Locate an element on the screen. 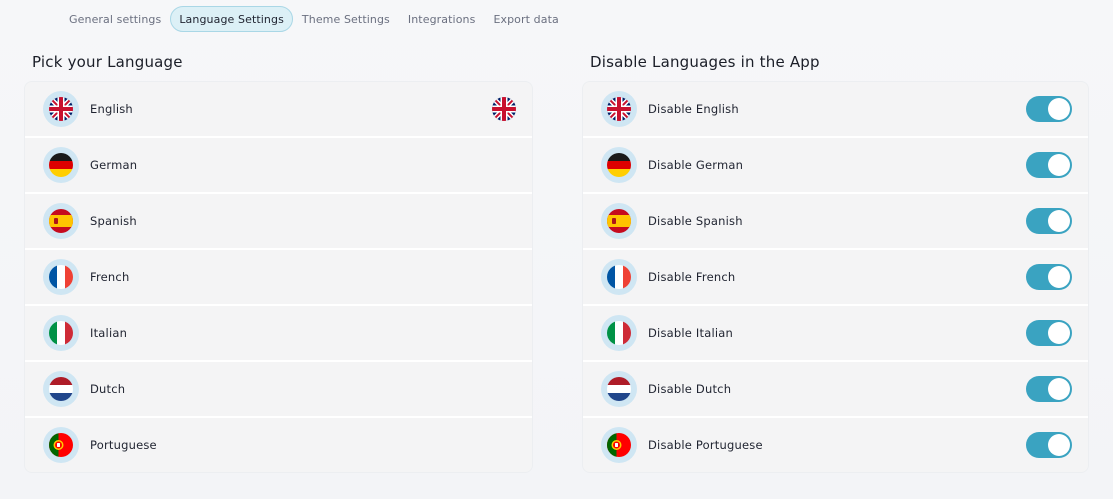 The height and width of the screenshot is (499, 1113). tab-language-settings: Language Settings is located at coordinates (231, 19).